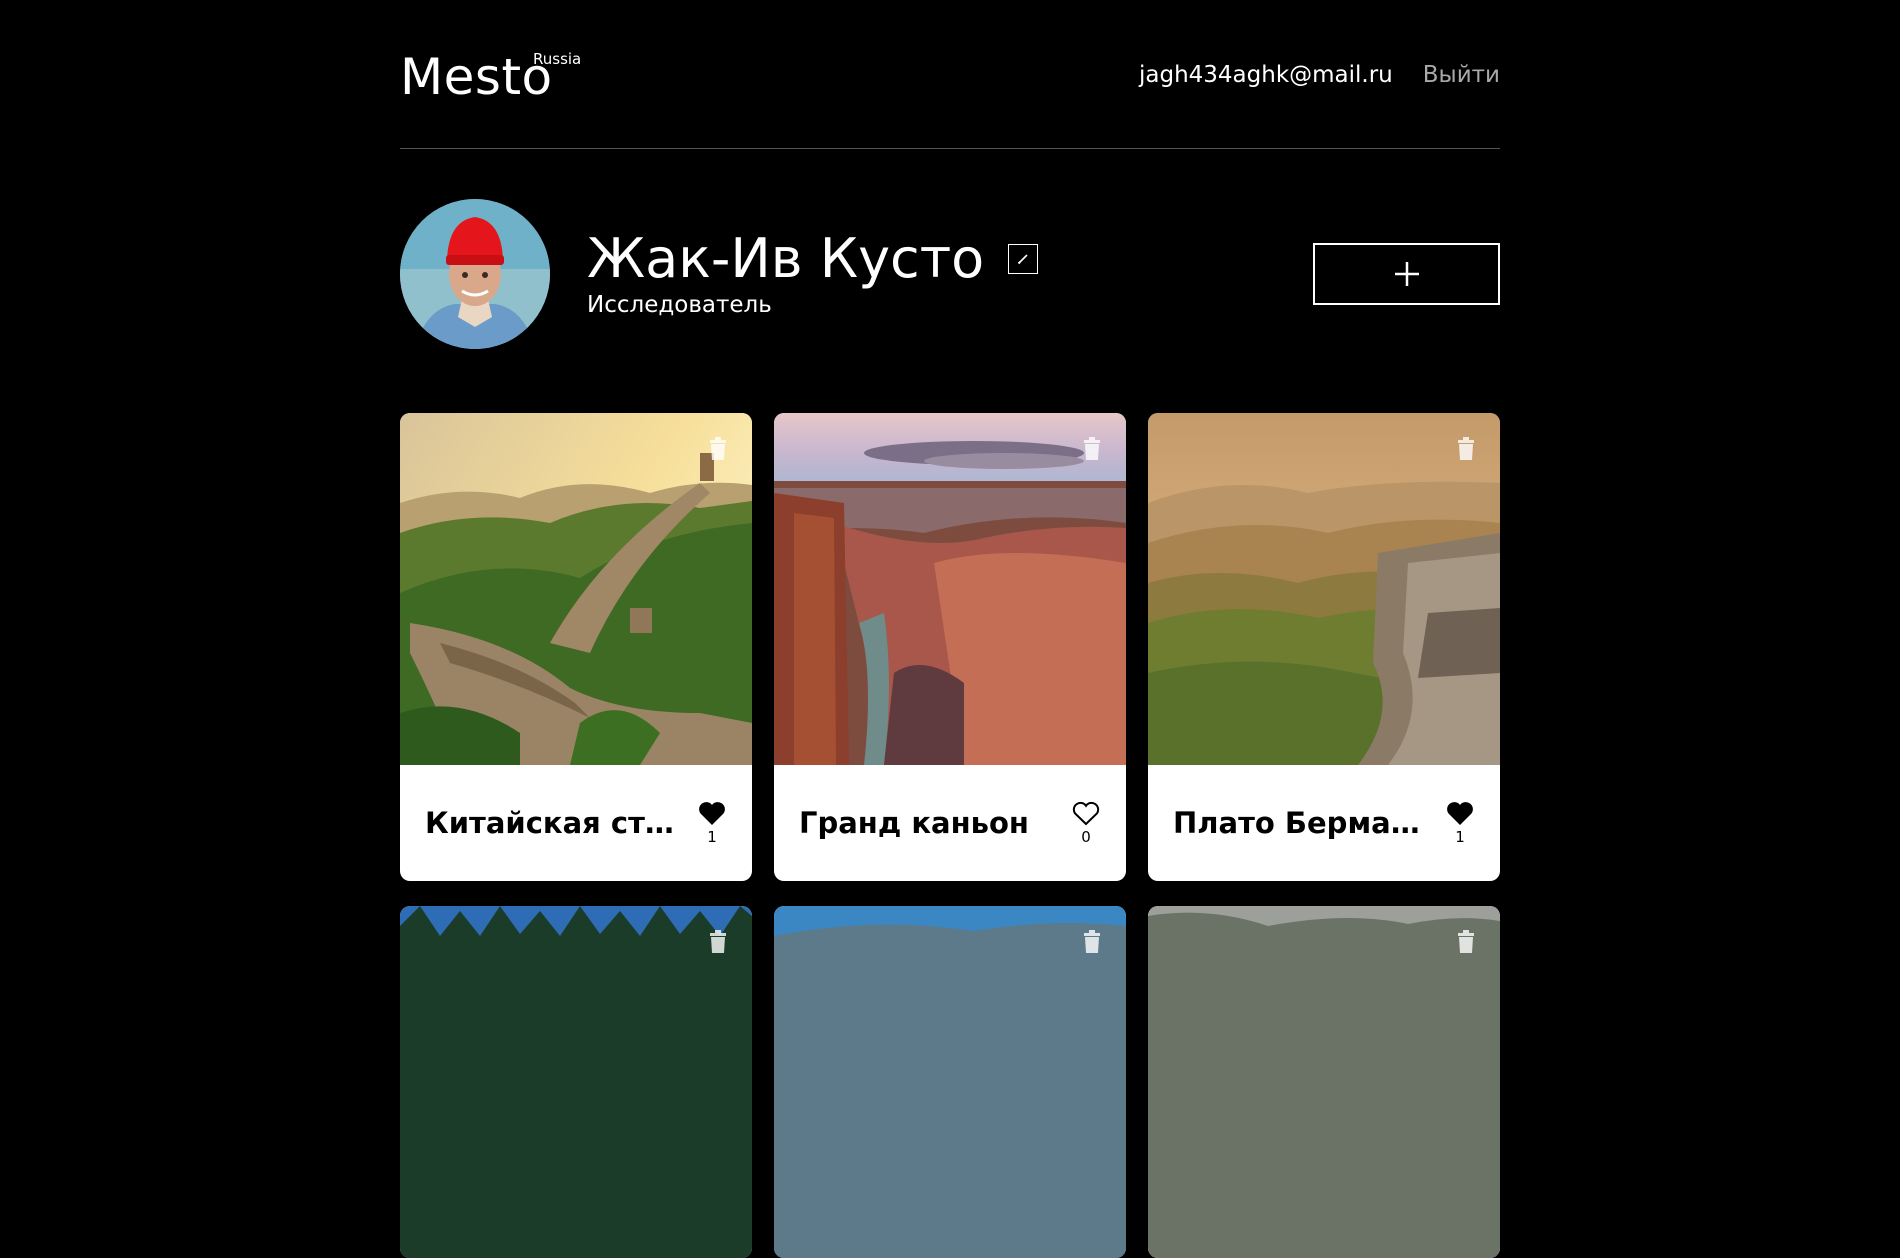 The height and width of the screenshot is (1258, 1900). I want to click on card: Китайская стена 1, so click(576, 647).